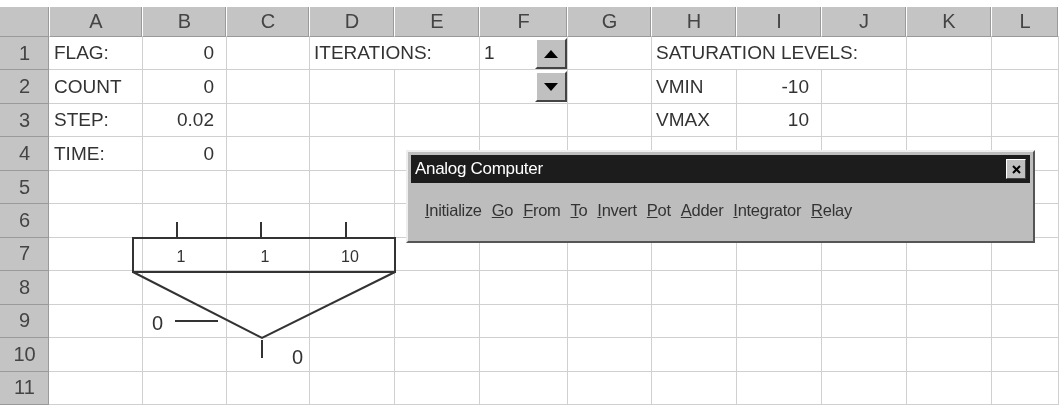 This screenshot has width=1059, height=405. Describe the element at coordinates (831, 210) in the screenshot. I see `toolbar-button: Relay` at that location.